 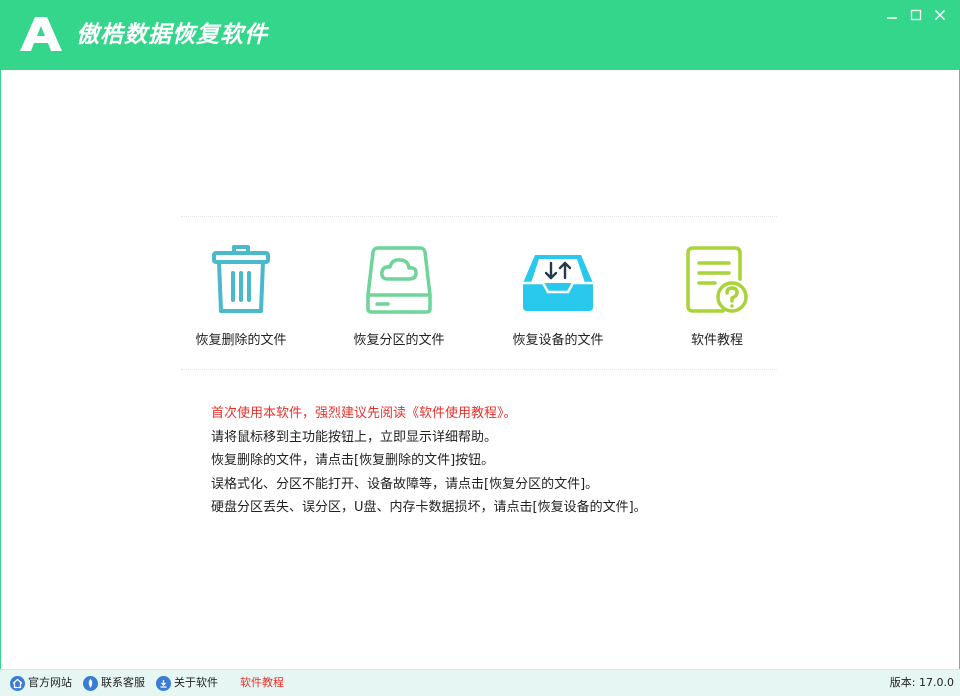 What do you see at coordinates (172, 35) in the screenshot?
I see `app-title: 傲梏数据恢复软件` at bounding box center [172, 35].